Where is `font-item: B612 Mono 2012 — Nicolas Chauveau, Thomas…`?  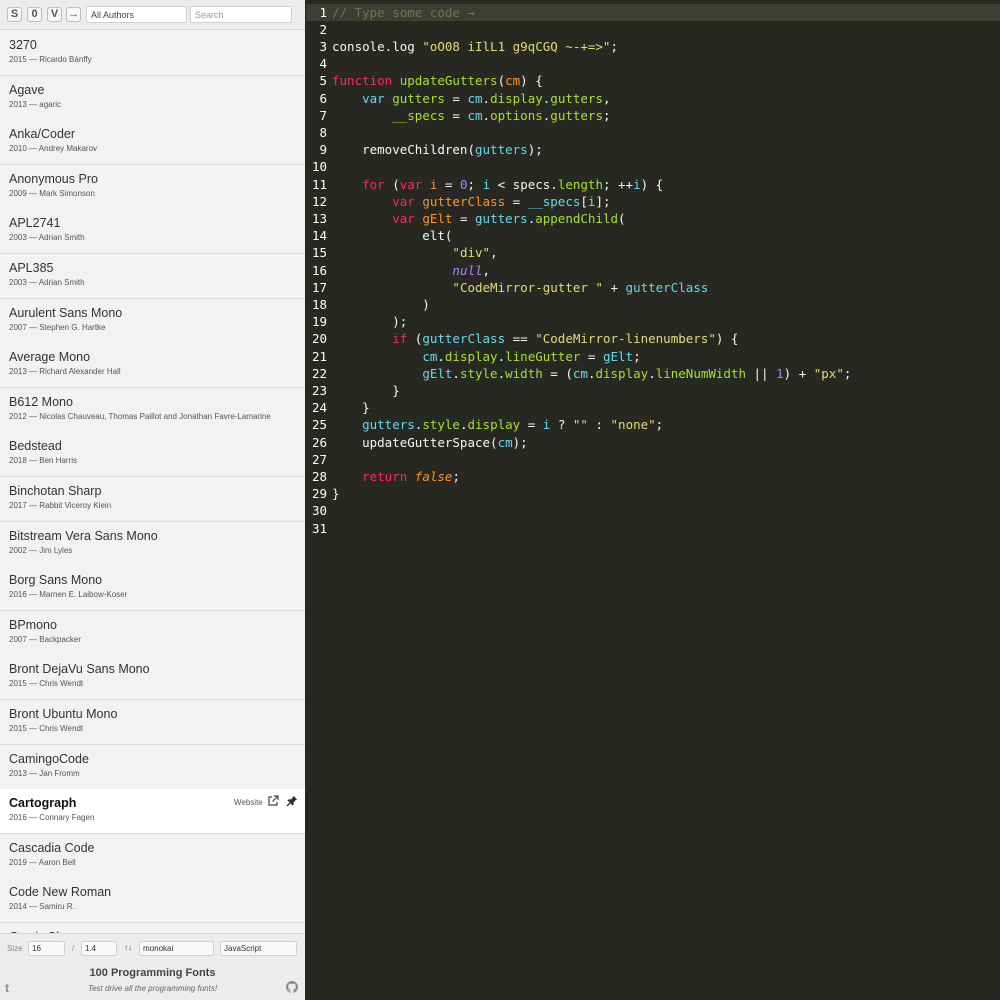 font-item: B612 Mono 2012 — Nicolas Chauveau, Thomas… is located at coordinates (152, 410).